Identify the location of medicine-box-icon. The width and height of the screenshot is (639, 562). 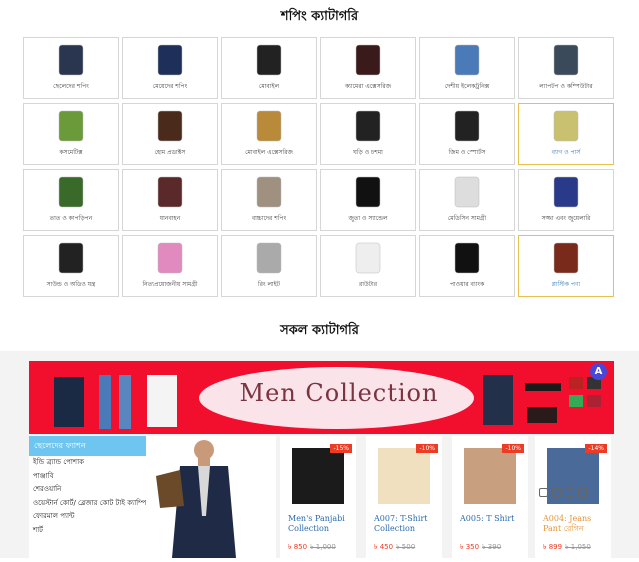
(467, 192).